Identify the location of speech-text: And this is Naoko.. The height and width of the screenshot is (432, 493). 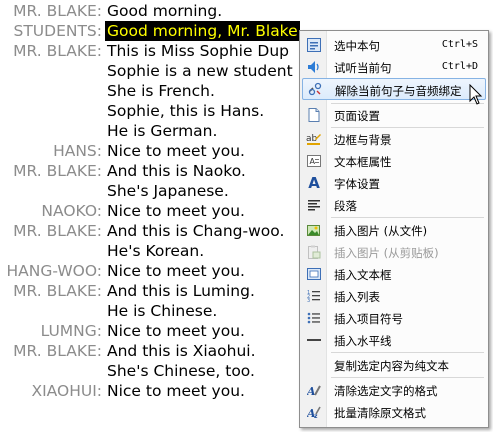
(176, 171).